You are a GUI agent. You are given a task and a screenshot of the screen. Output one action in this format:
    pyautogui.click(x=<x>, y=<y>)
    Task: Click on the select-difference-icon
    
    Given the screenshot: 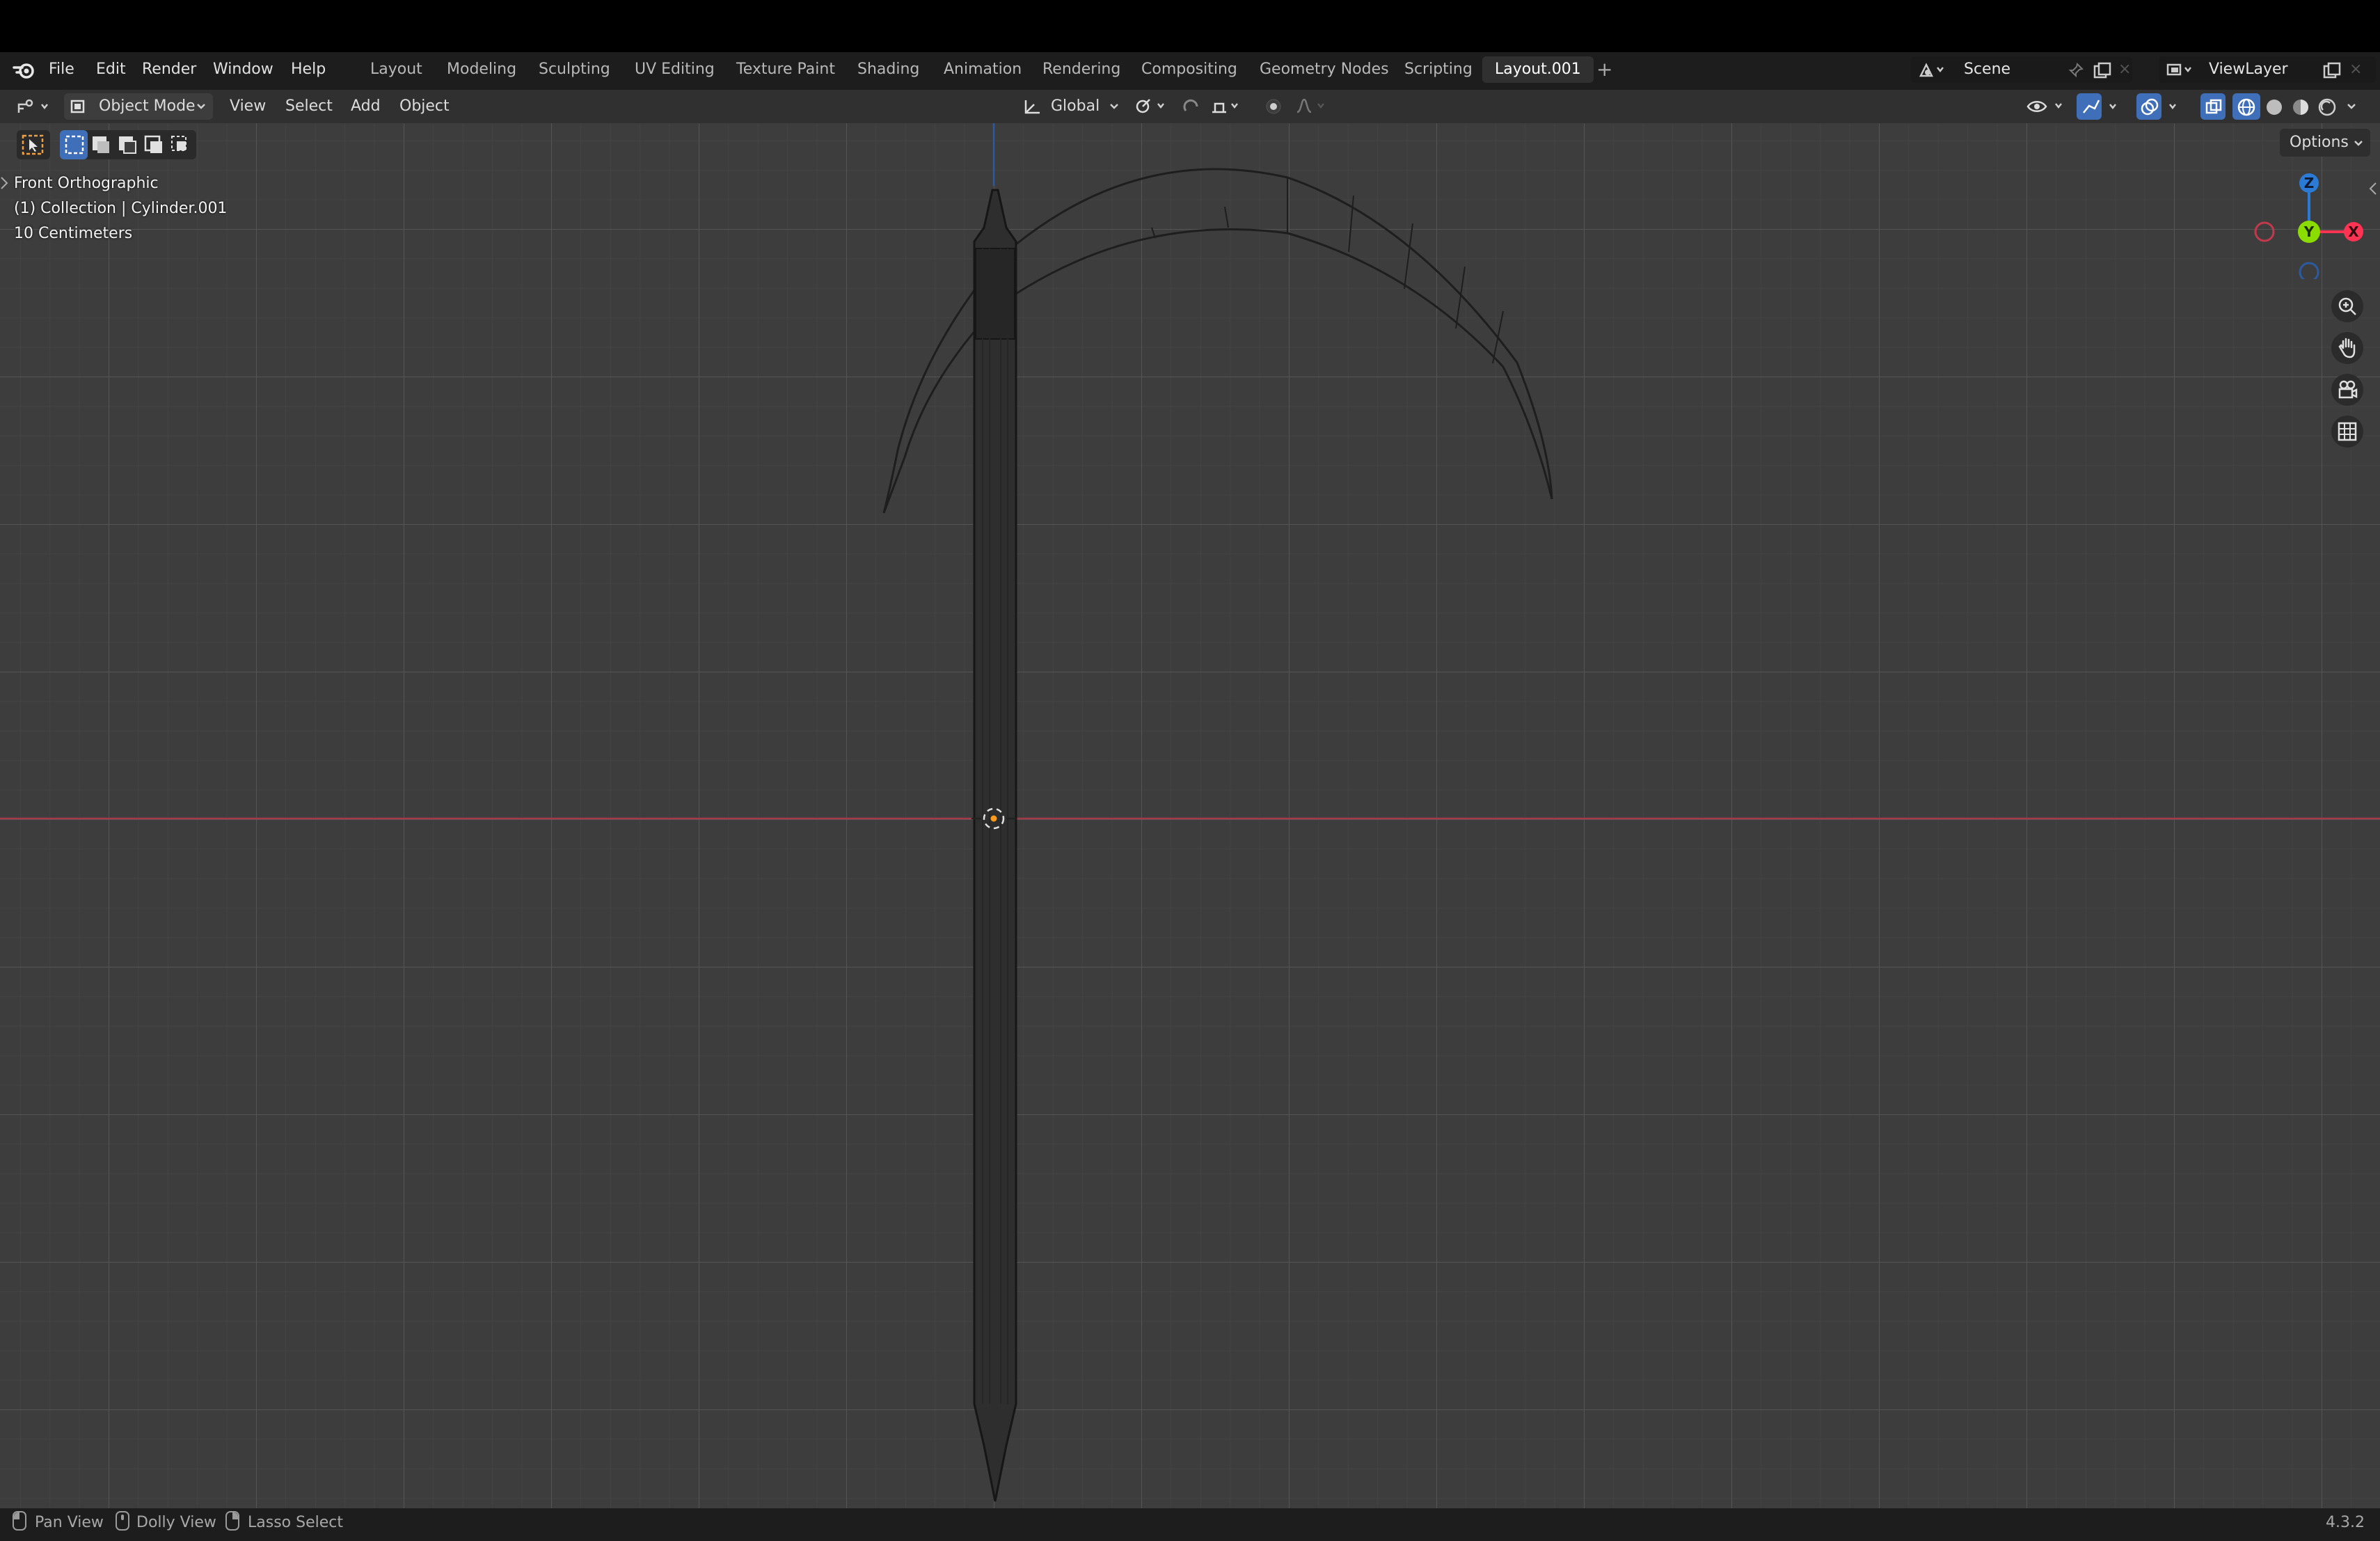 What is the action you would take?
    pyautogui.click(x=153, y=144)
    